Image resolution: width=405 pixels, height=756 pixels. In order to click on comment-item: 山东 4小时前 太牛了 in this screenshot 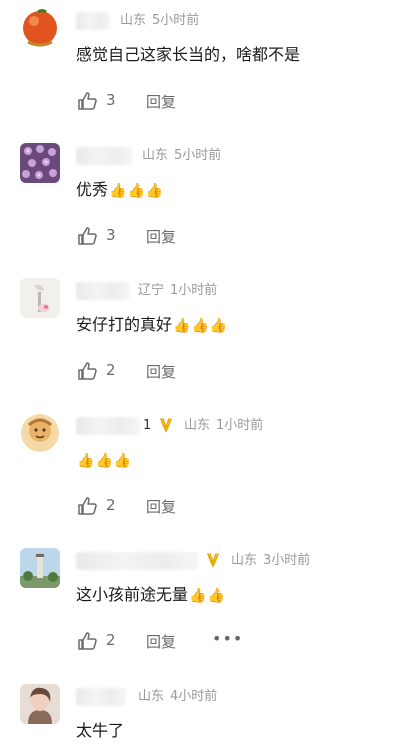, I will do `click(202, 720)`.